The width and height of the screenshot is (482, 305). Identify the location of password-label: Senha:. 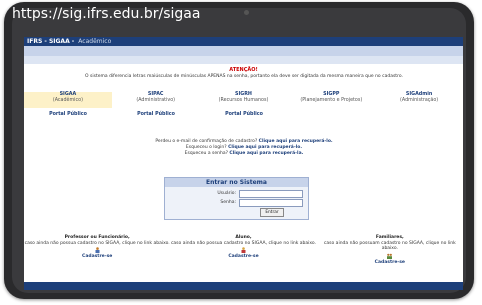
(228, 202).